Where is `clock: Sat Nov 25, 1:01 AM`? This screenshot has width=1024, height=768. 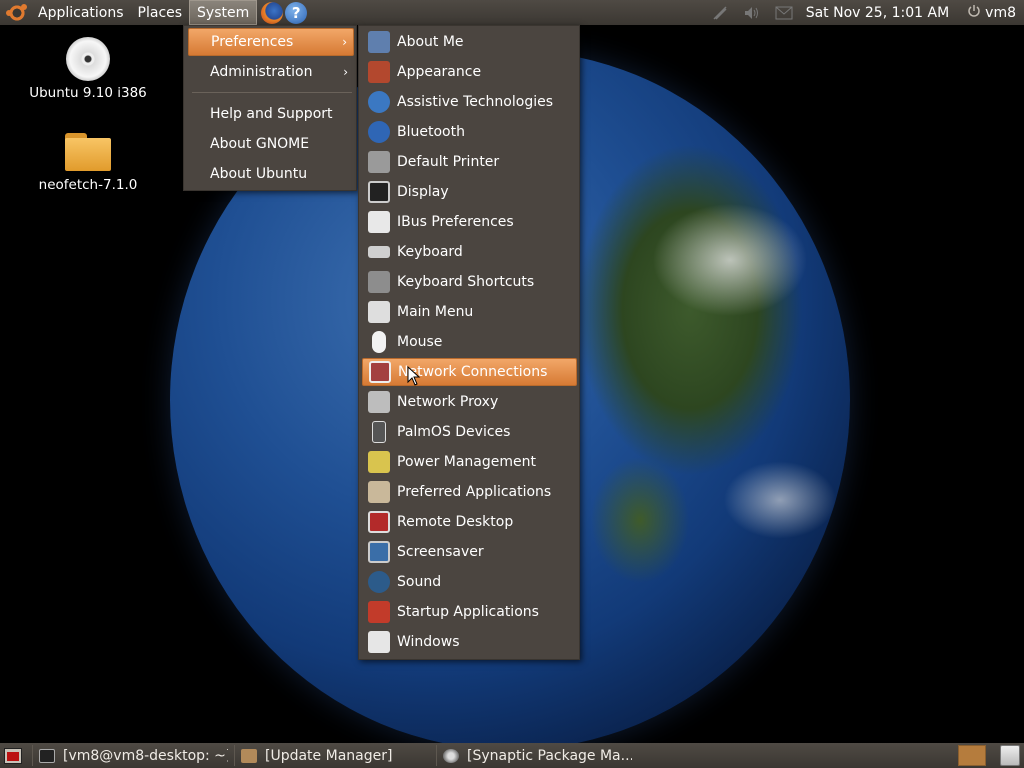 clock: Sat Nov 25, 1:01 AM is located at coordinates (877, 13).